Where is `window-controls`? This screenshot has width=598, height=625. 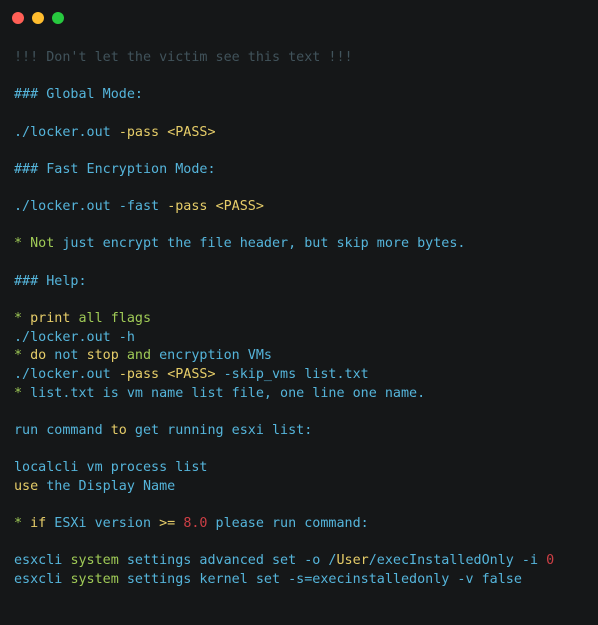 window-controls is located at coordinates (38, 18).